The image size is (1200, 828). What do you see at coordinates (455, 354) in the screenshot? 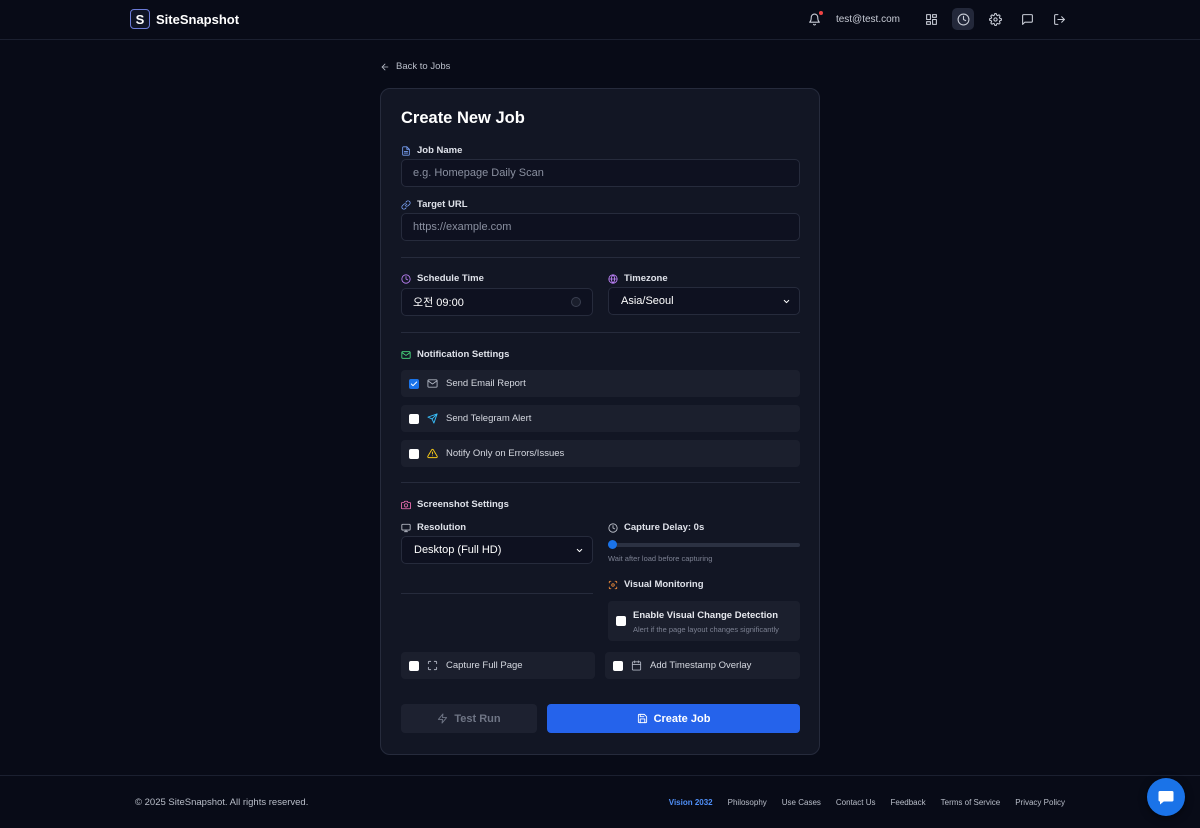
I see `notification-settings-label: Notification Settings` at bounding box center [455, 354].